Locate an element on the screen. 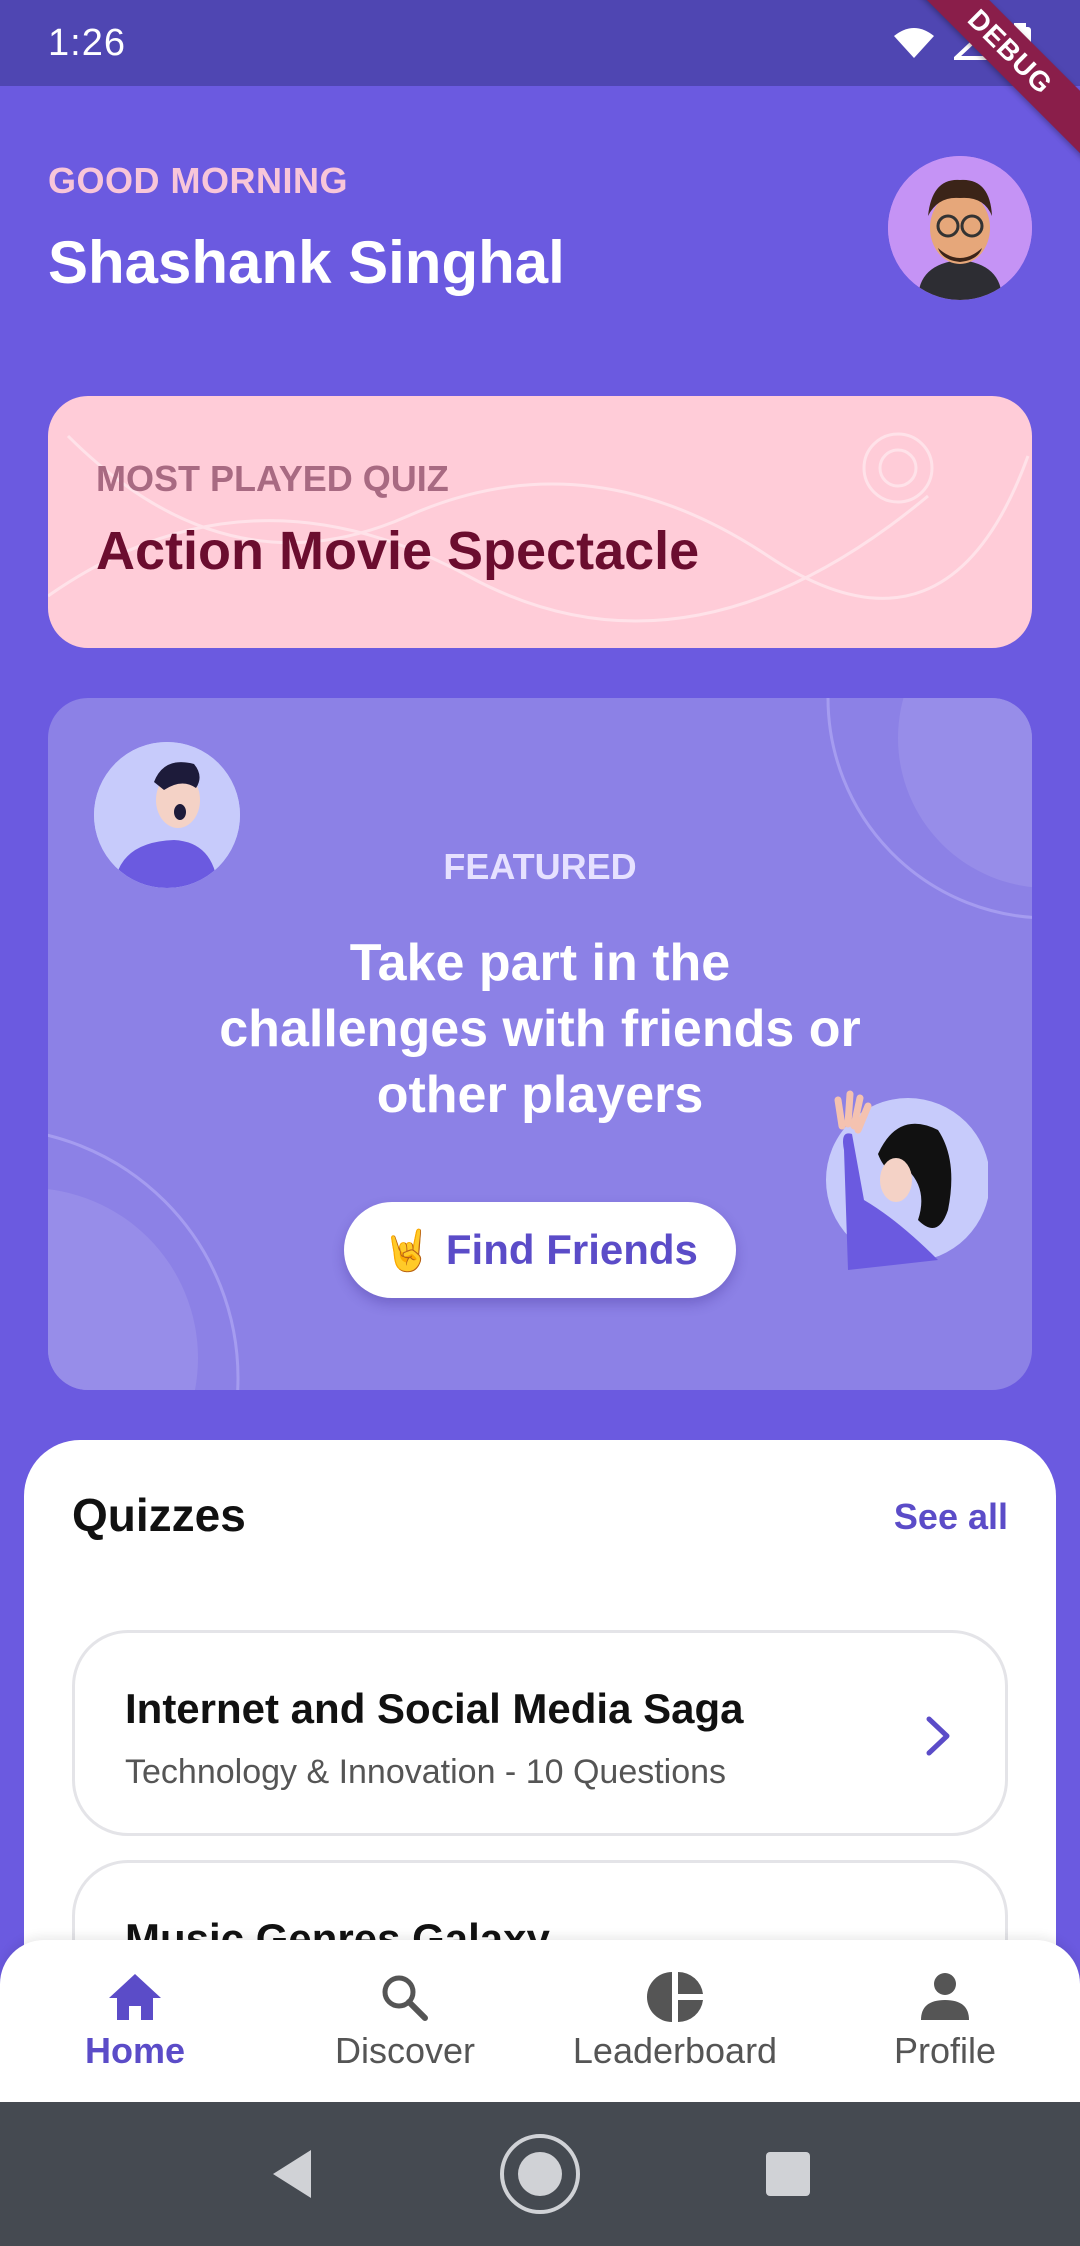 The height and width of the screenshot is (2246, 1080). rock-hand-icon: 🤘 is located at coordinates (407, 1250).